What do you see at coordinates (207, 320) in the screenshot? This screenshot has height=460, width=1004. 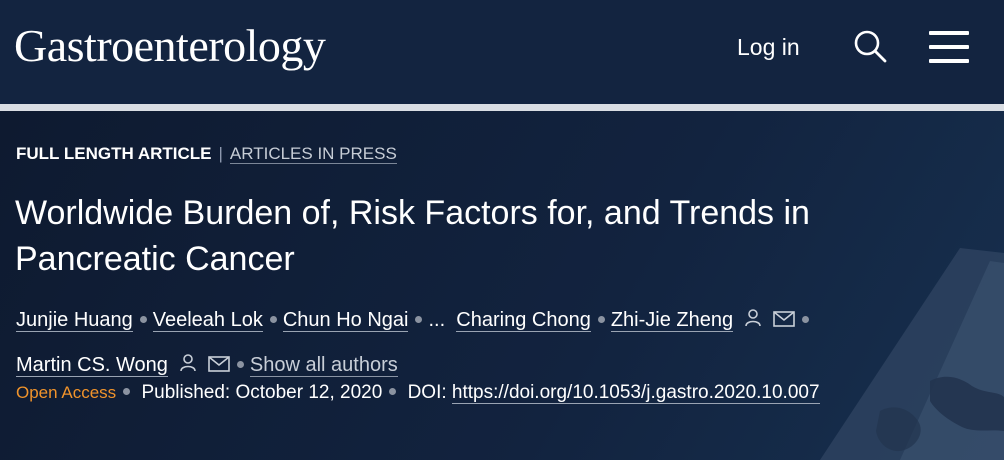 I see `author-link: Veeleah Lok` at bounding box center [207, 320].